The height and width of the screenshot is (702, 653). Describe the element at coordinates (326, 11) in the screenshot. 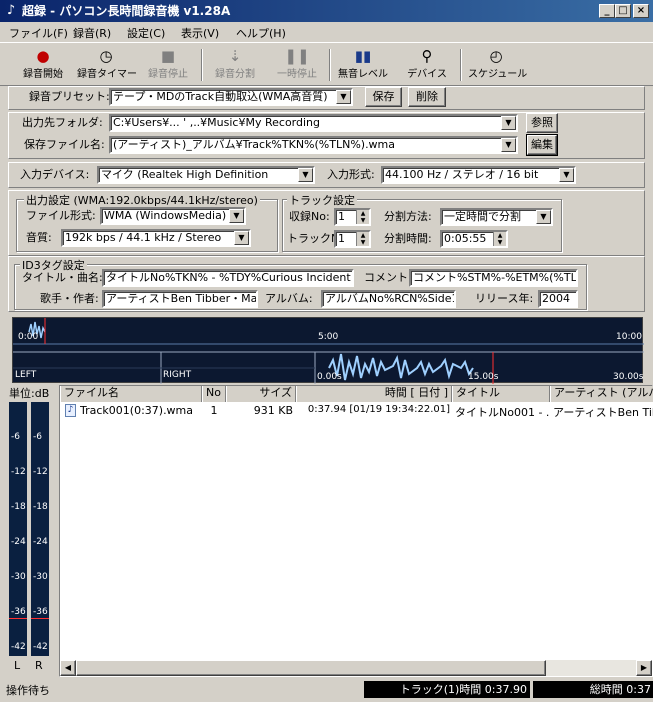

I see `title-bar: ♪ 超録 - パソコン長時間録音機 v1.28A _ □ ×` at that location.